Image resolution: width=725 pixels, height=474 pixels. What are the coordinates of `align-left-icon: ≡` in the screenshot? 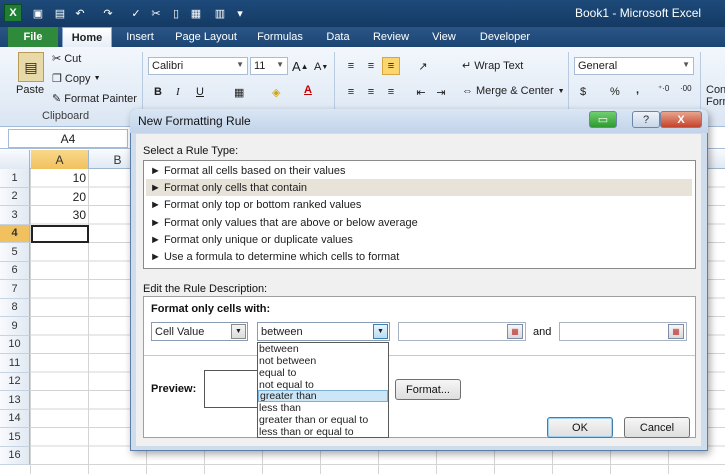 It's located at (351, 92).